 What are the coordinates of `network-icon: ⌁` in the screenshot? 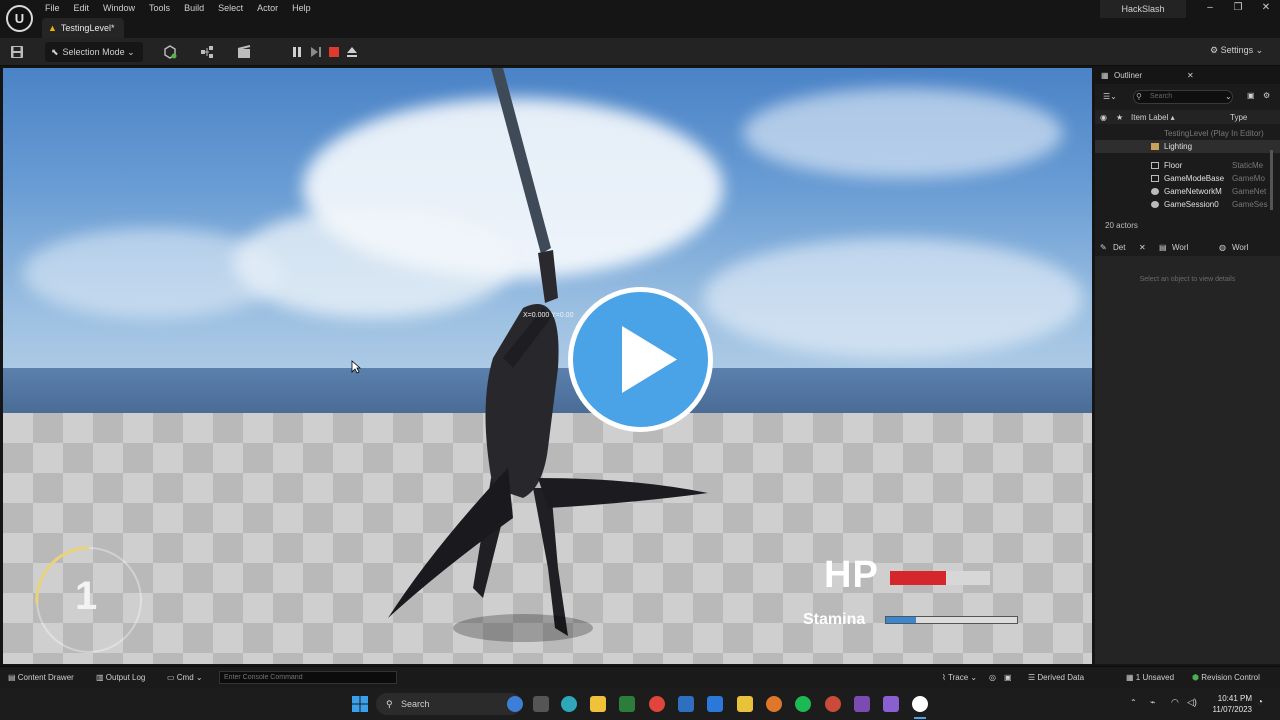 It's located at (1152, 702).